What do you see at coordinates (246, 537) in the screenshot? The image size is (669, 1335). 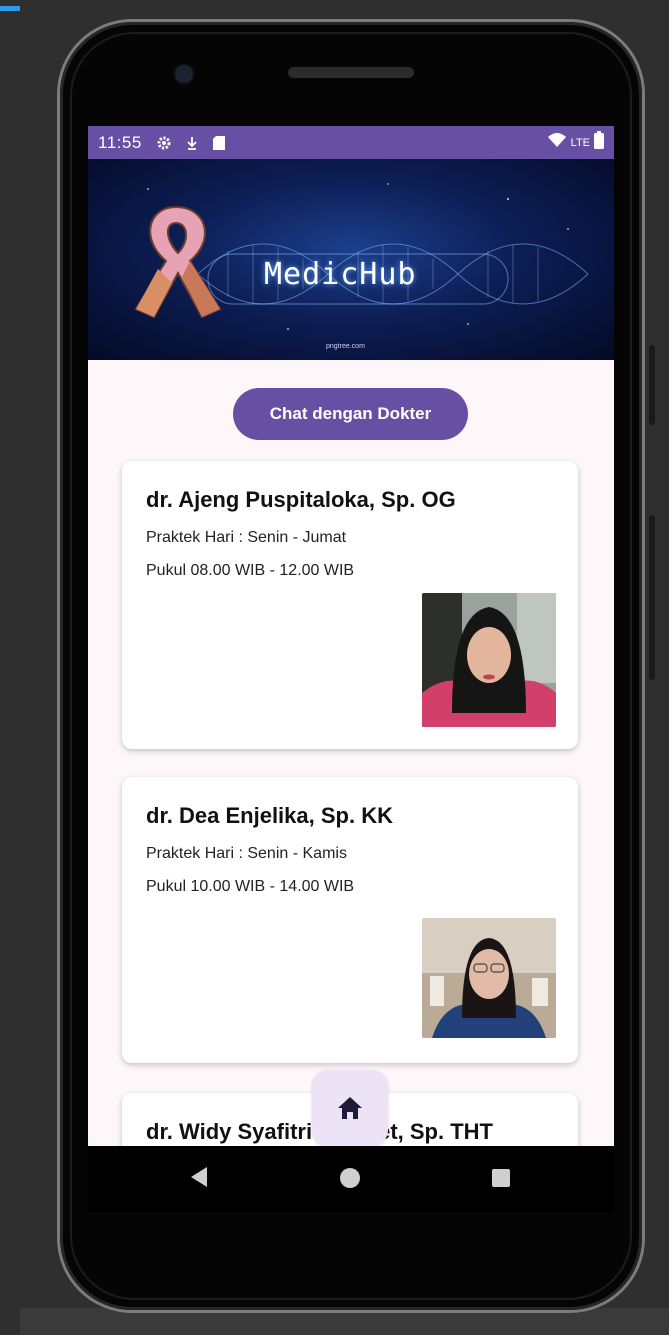 I see `practice-days: Praktek Hari : Senin - Jumat` at bounding box center [246, 537].